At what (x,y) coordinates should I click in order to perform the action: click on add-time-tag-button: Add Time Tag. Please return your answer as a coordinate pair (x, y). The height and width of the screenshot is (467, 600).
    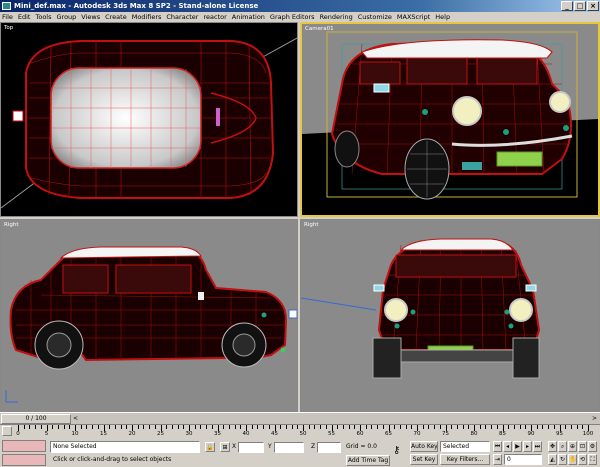
    Looking at the image, I should click on (368, 460).